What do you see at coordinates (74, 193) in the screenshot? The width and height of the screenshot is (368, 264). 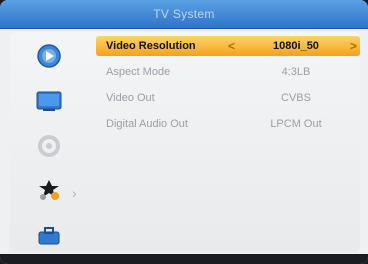 I see `chevron-right-icon: ›` at bounding box center [74, 193].